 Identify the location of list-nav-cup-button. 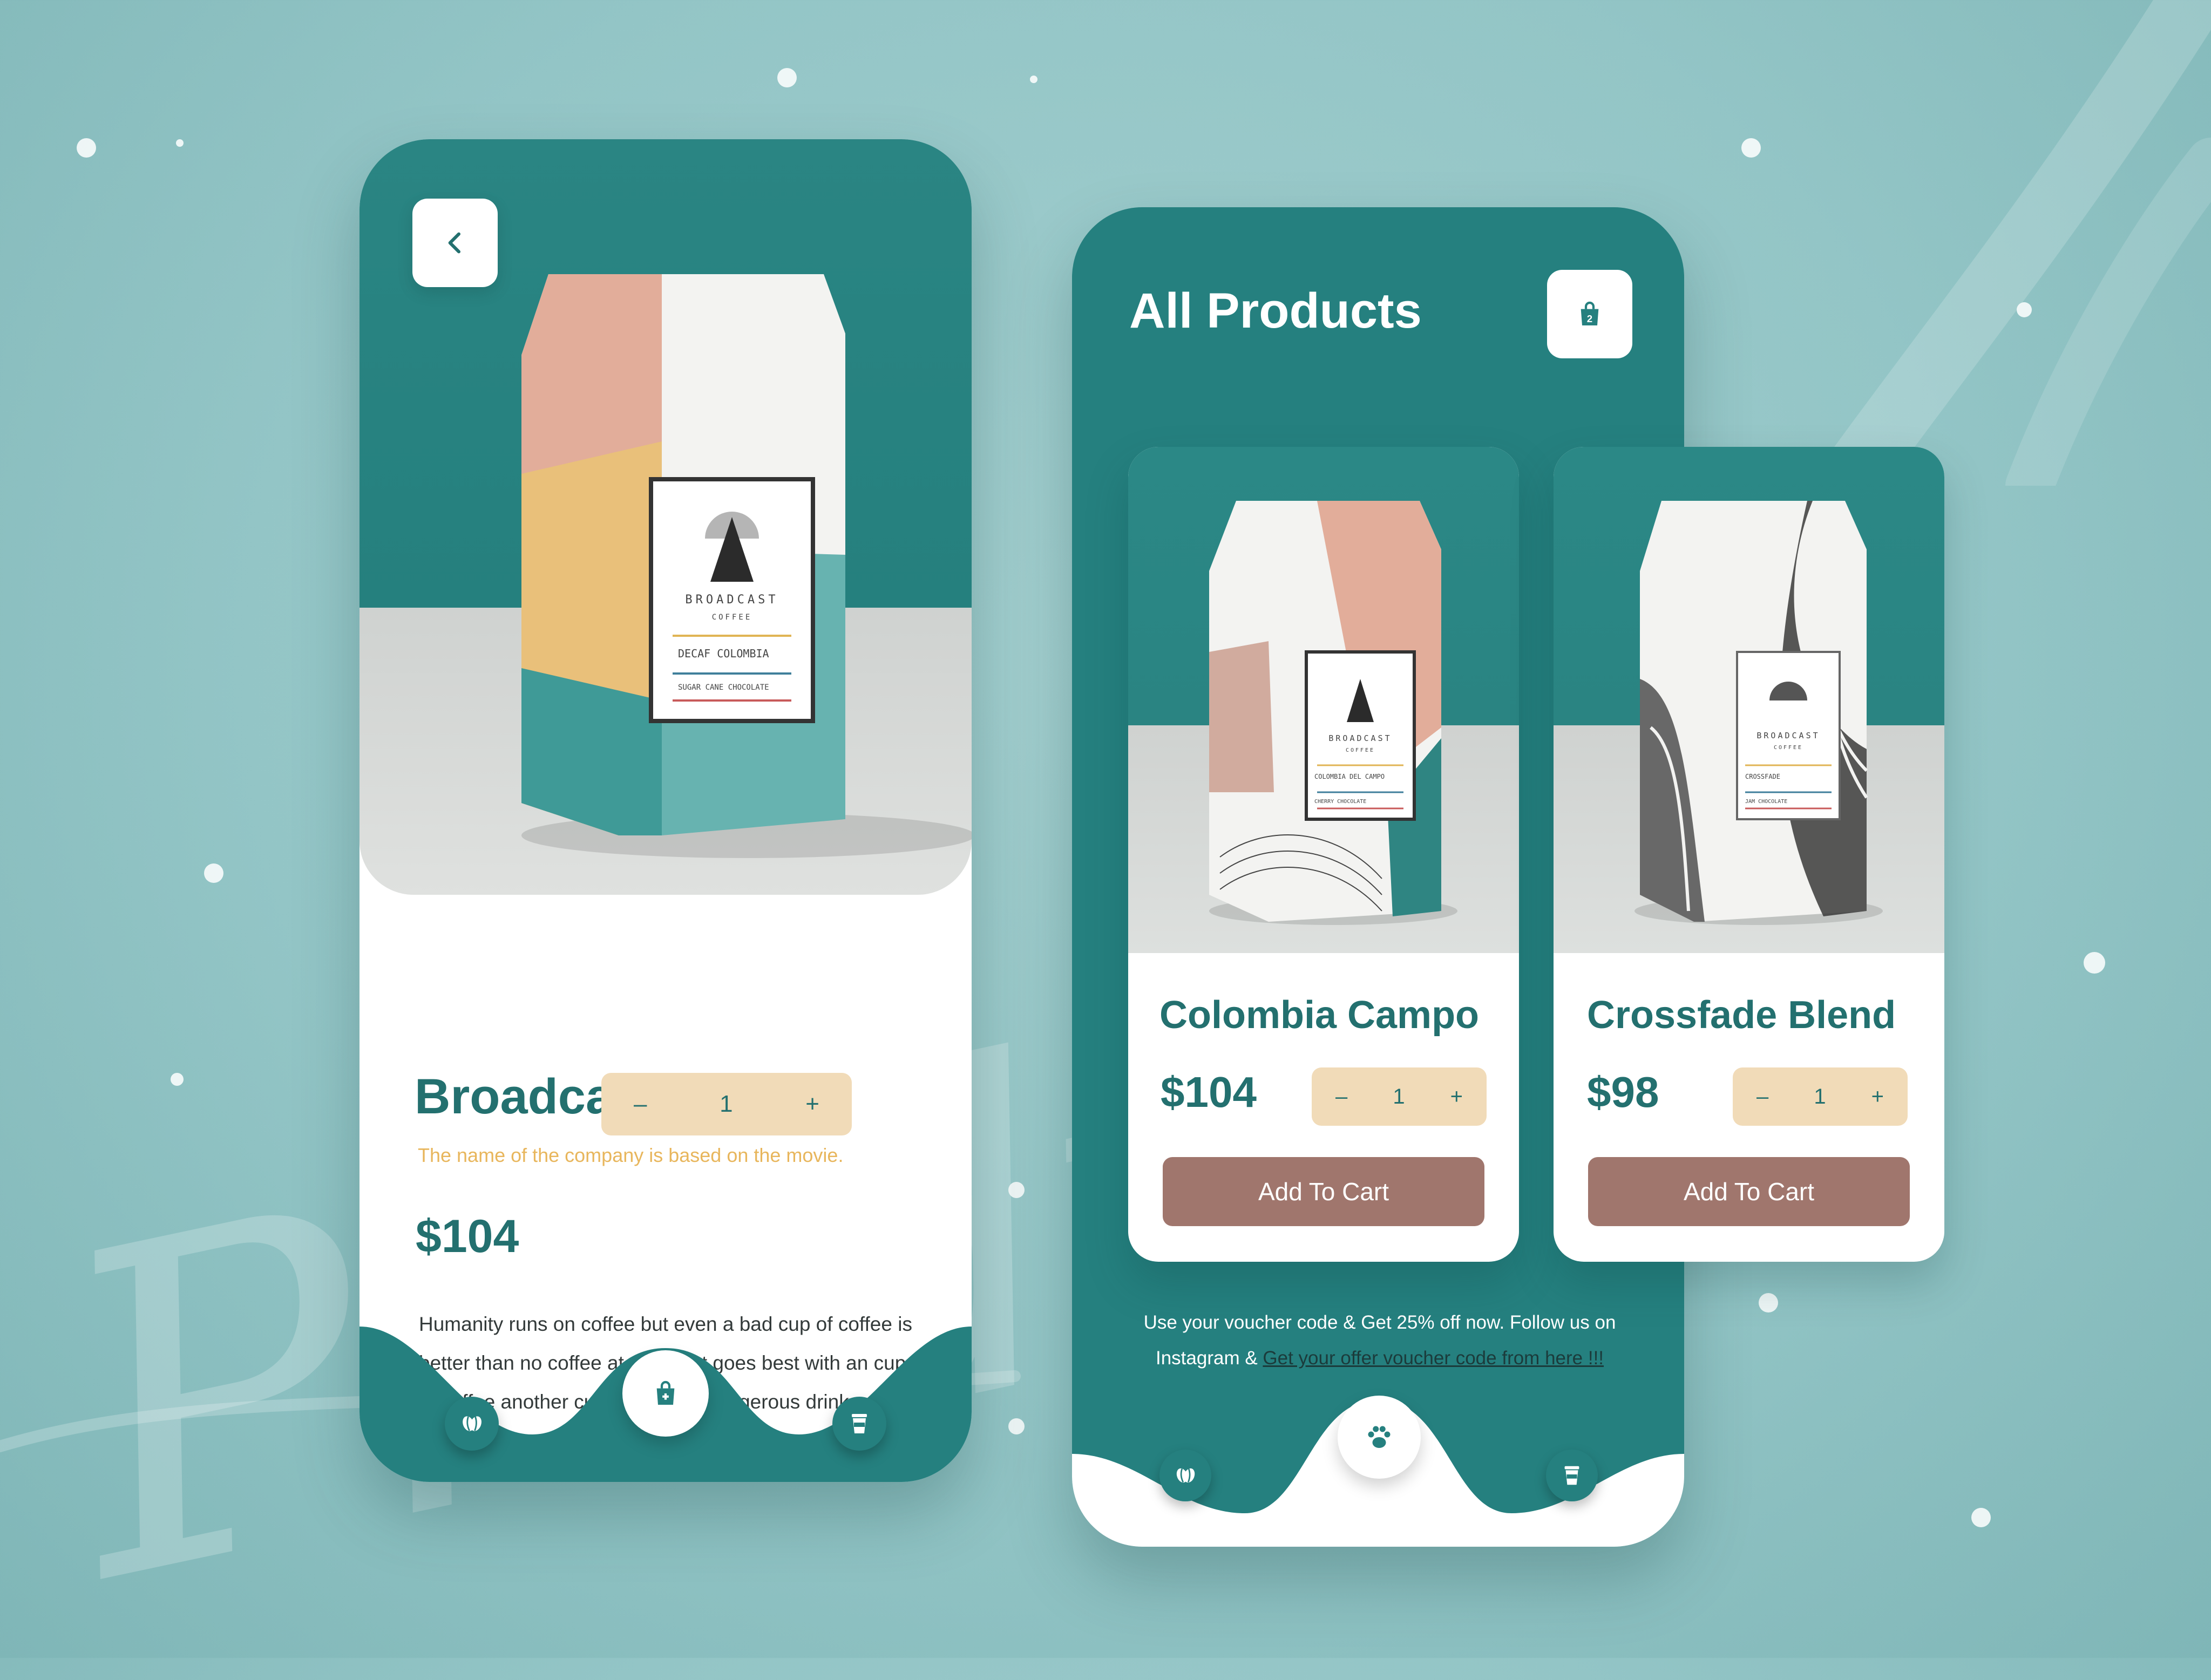
(1572, 1475).